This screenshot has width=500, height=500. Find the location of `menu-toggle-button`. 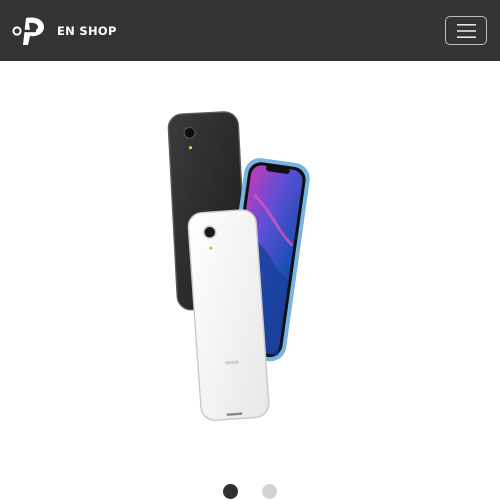

menu-toggle-button is located at coordinates (466, 30).